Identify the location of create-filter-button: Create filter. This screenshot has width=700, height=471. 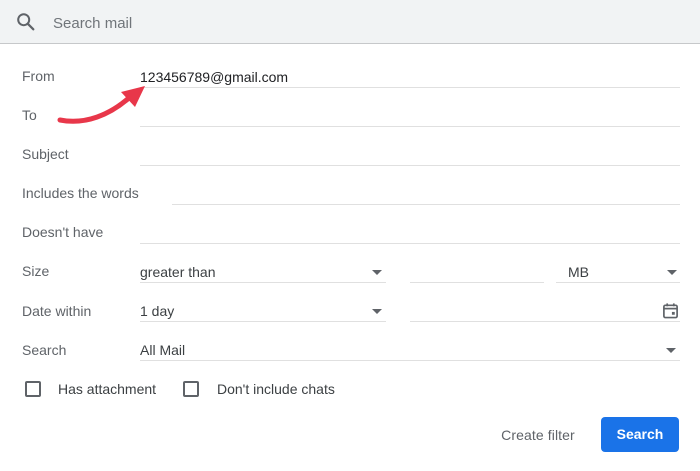
(538, 435).